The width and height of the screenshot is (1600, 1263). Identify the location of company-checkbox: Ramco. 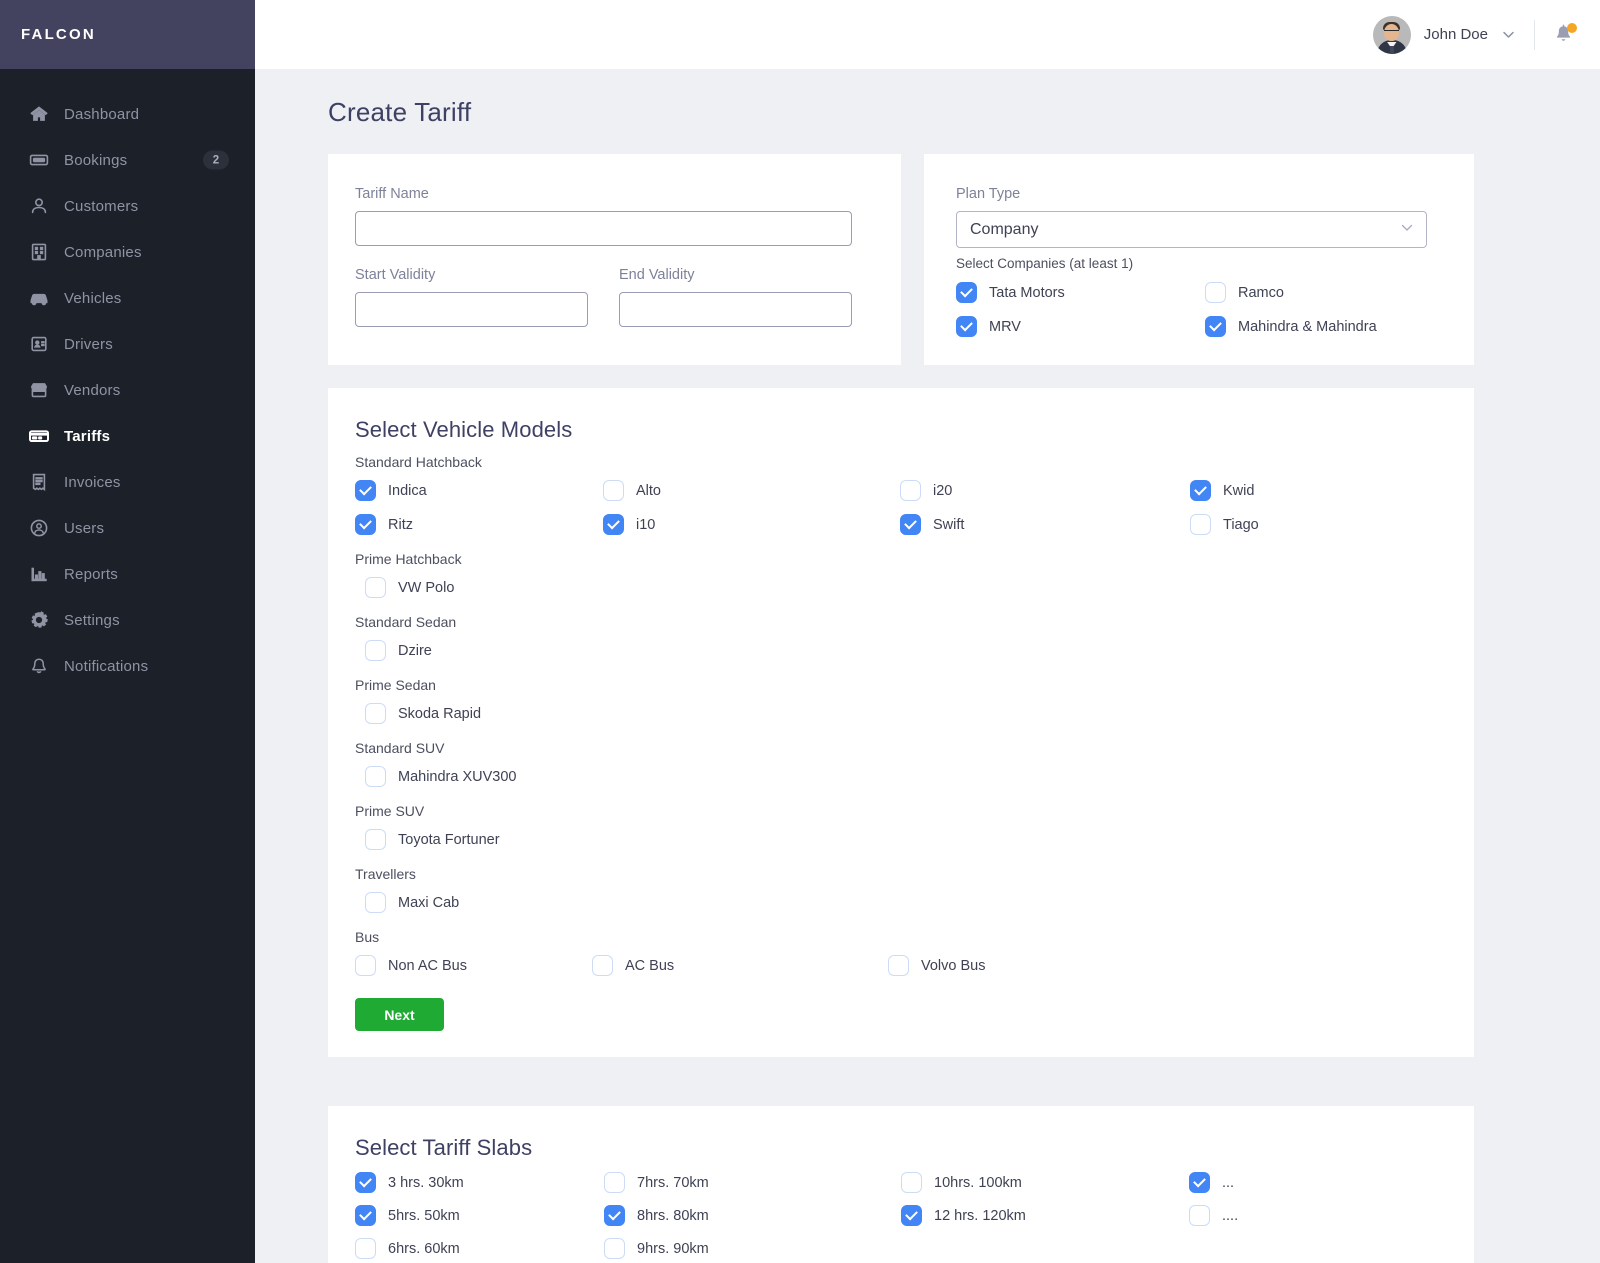
(1316, 292).